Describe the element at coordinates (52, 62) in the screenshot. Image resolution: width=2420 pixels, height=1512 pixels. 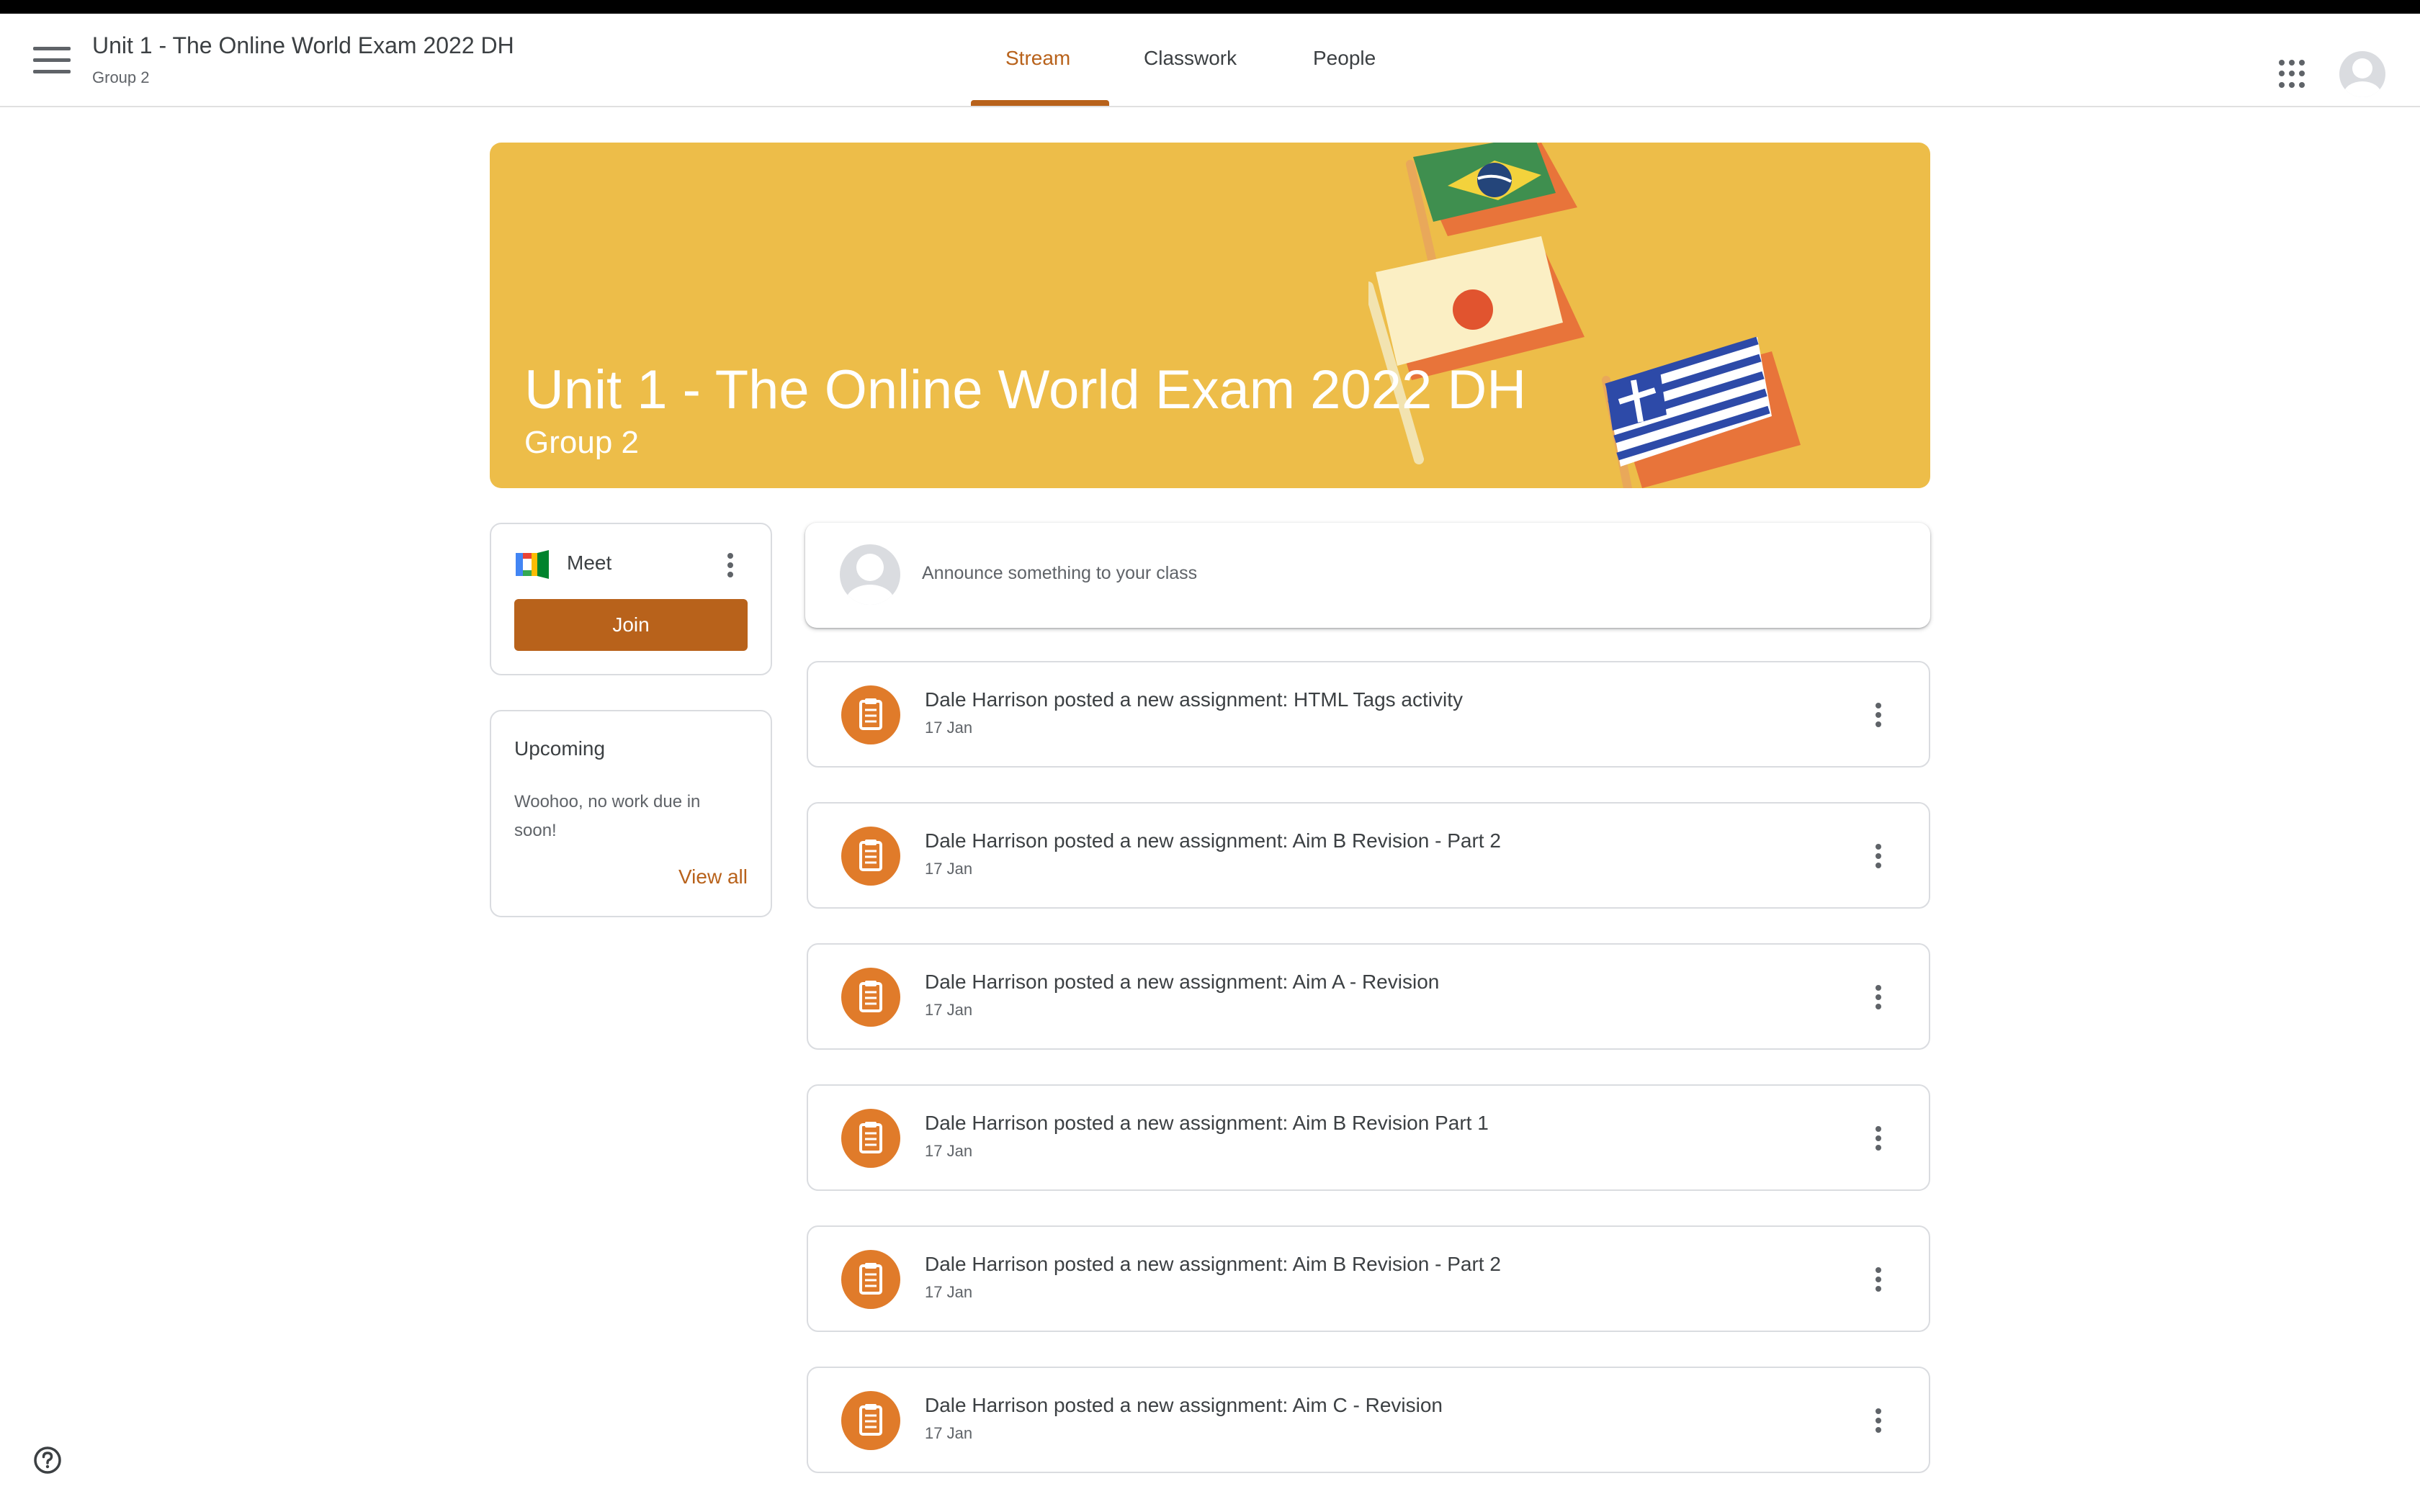
I see `main-menu-icon` at that location.